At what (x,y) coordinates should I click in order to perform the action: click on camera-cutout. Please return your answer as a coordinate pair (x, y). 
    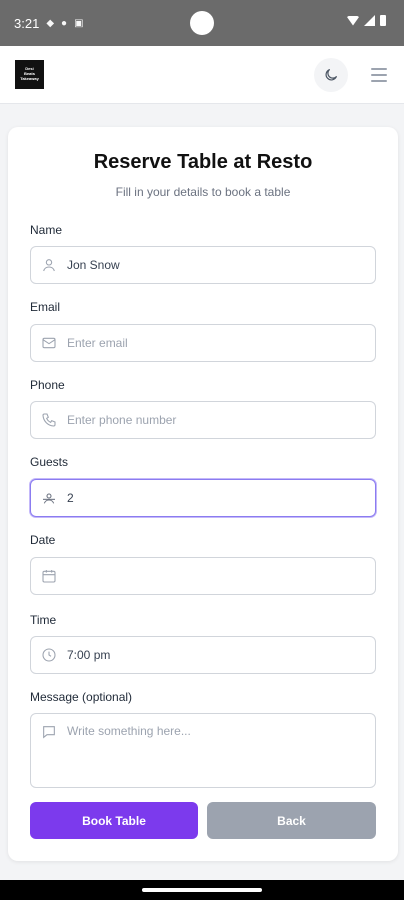
    Looking at the image, I should click on (202, 23).